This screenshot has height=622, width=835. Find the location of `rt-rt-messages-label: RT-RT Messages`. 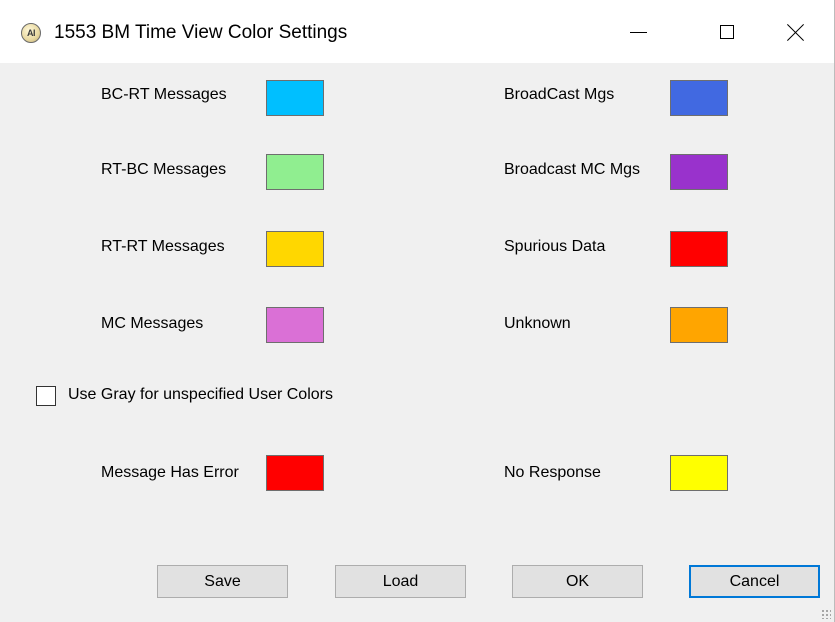

rt-rt-messages-label: RT-RT Messages is located at coordinates (163, 246).